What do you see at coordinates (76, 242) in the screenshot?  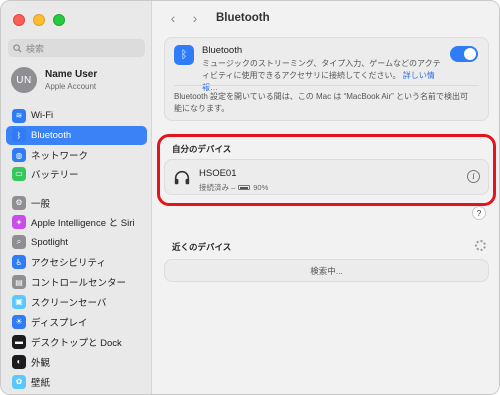 I see `sidebar-item-spotlight: ⌕ Spotlight` at bounding box center [76, 242].